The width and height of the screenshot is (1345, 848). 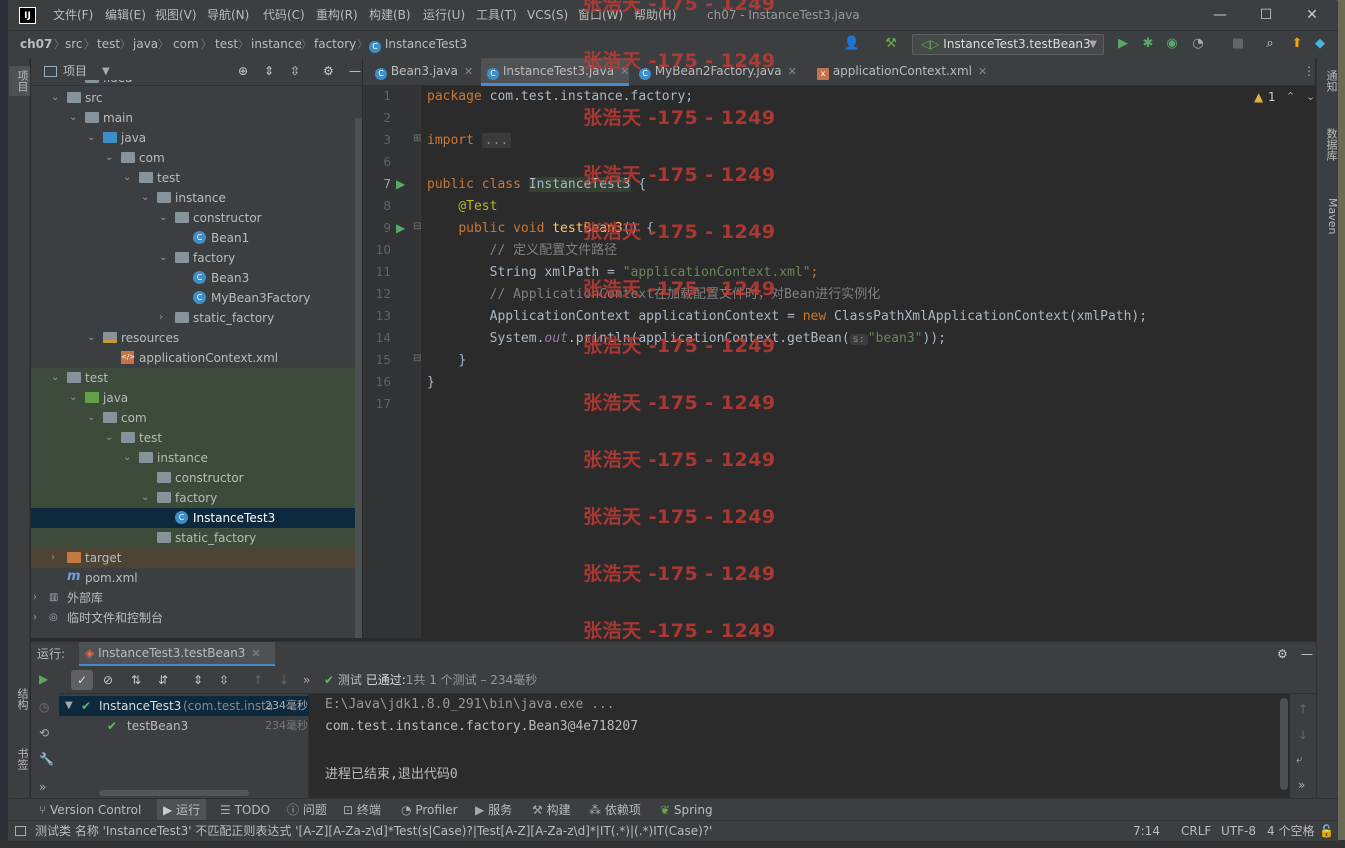 What do you see at coordinates (1328, 81) in the screenshot?
I see `tab-notifications-vertical: 通知` at bounding box center [1328, 81].